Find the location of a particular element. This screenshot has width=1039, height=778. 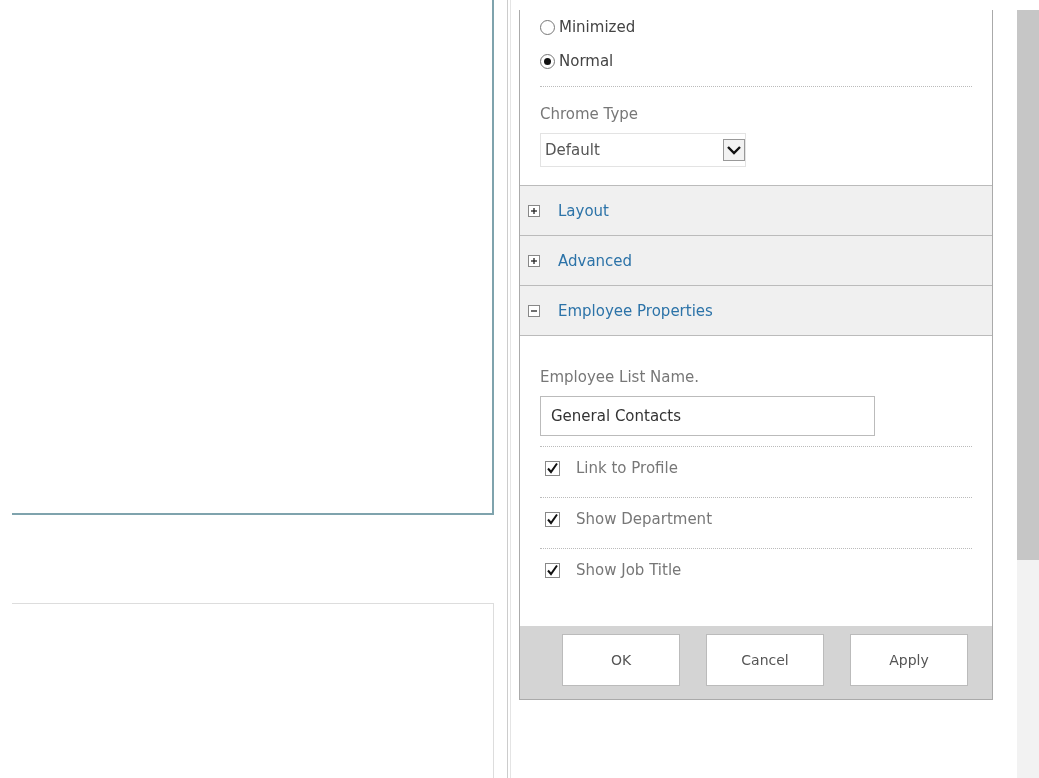

checkbox-label: Show Job Title is located at coordinates (629, 570).